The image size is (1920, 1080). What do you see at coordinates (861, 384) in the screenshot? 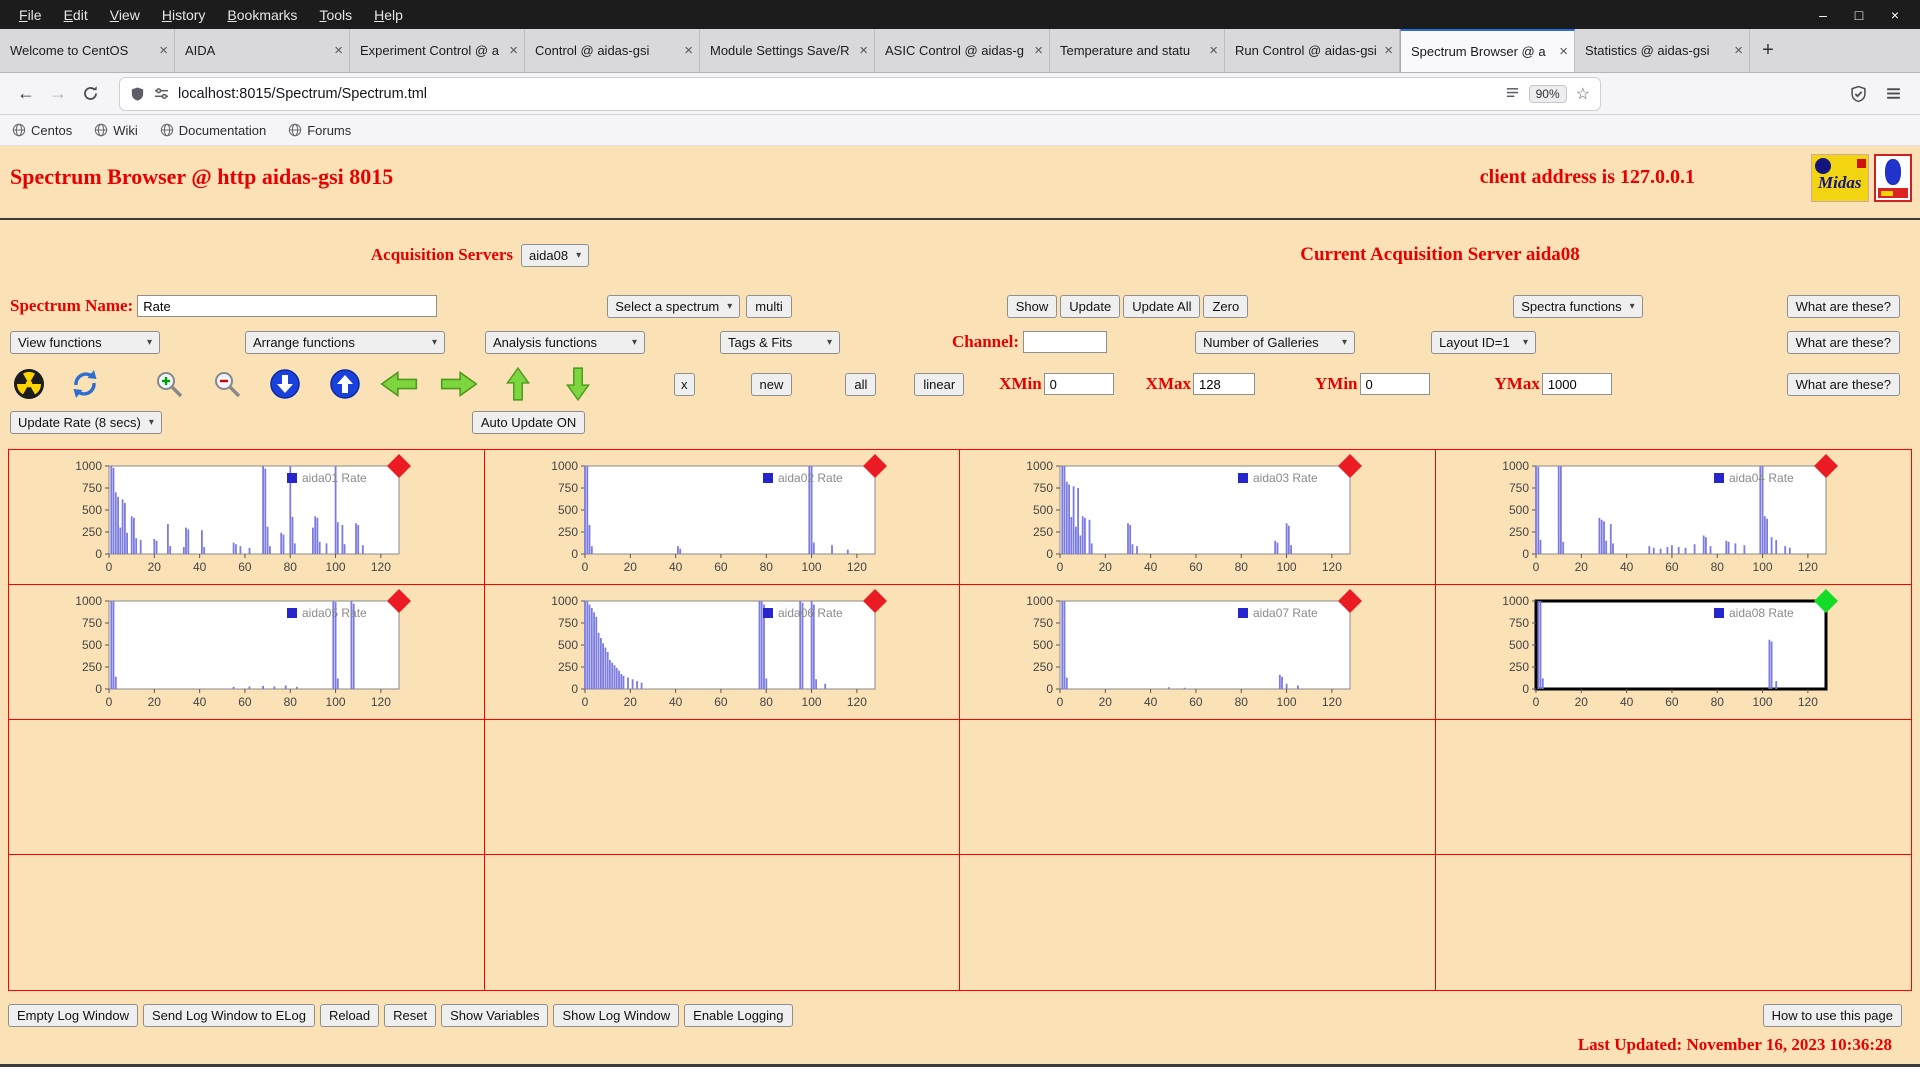
I see `all-button: all` at bounding box center [861, 384].